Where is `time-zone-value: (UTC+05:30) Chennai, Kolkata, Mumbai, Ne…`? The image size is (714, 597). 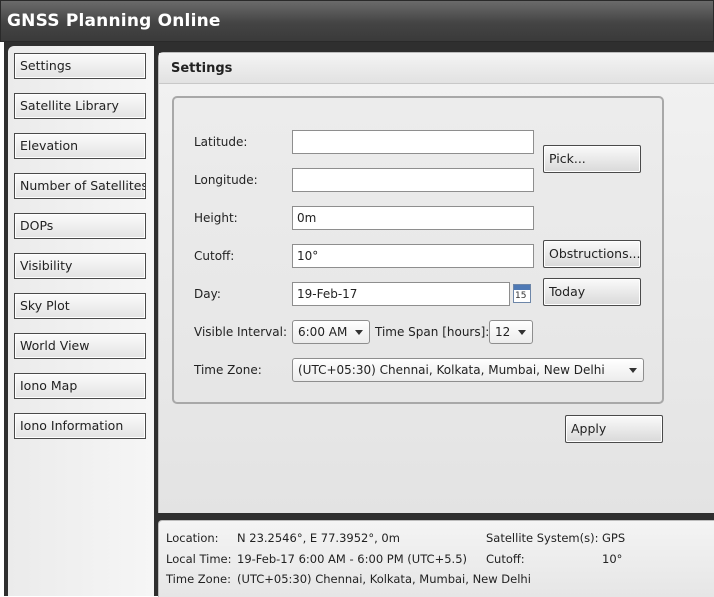
time-zone-value: (UTC+05:30) Chennai, Kolkata, Mumbai, Ne… is located at coordinates (451, 370).